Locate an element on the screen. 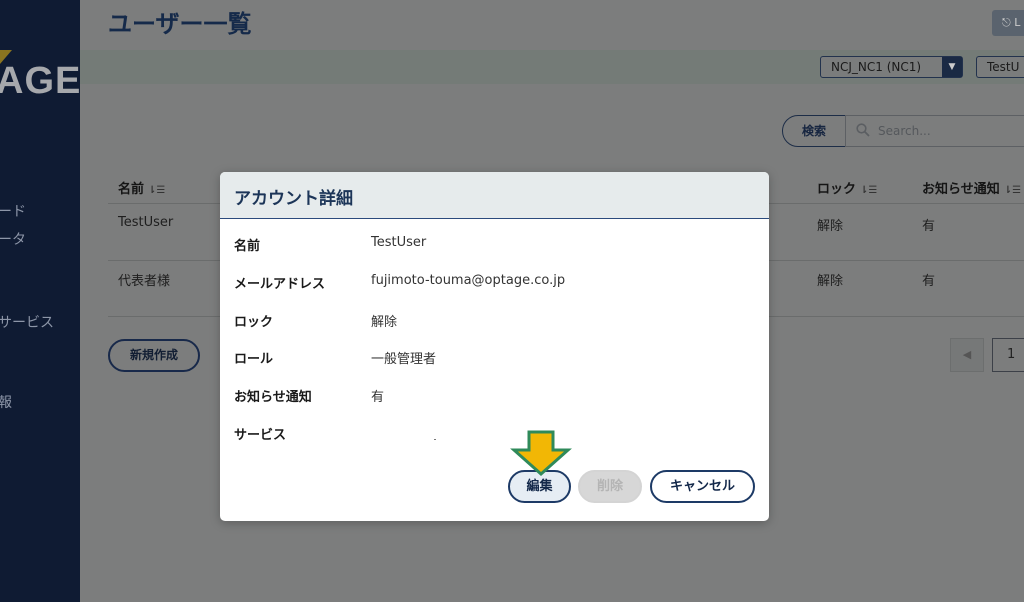  field-label-lock: ロック is located at coordinates (254, 322).